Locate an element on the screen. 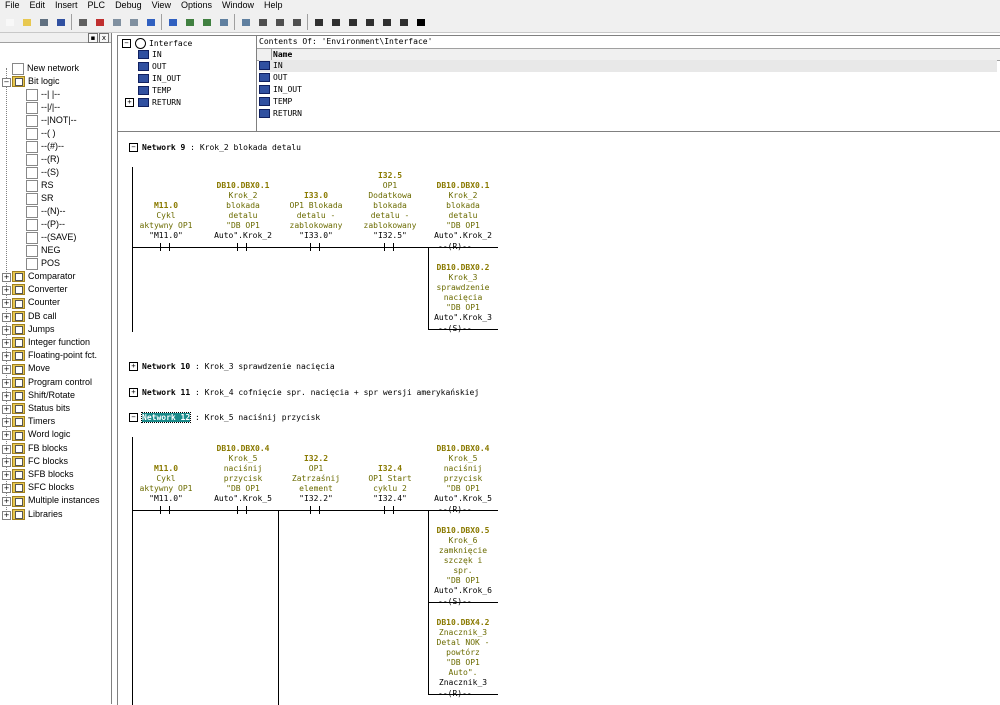 This screenshot has width=1000, height=705. tree-item: Program control is located at coordinates (52, 382).